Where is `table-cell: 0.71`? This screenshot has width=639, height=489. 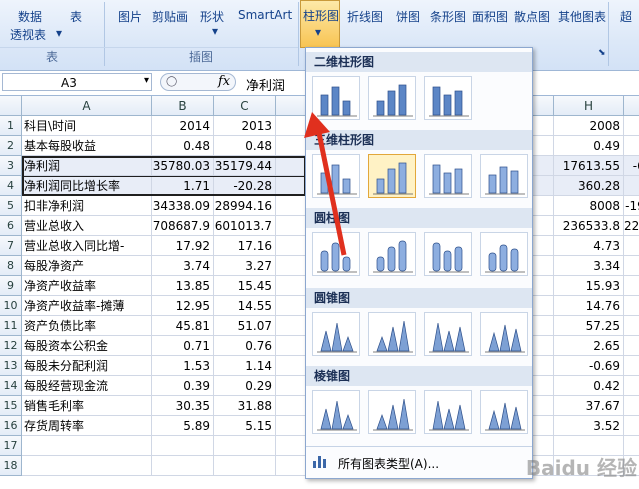
table-cell: 0.71 is located at coordinates (183, 346).